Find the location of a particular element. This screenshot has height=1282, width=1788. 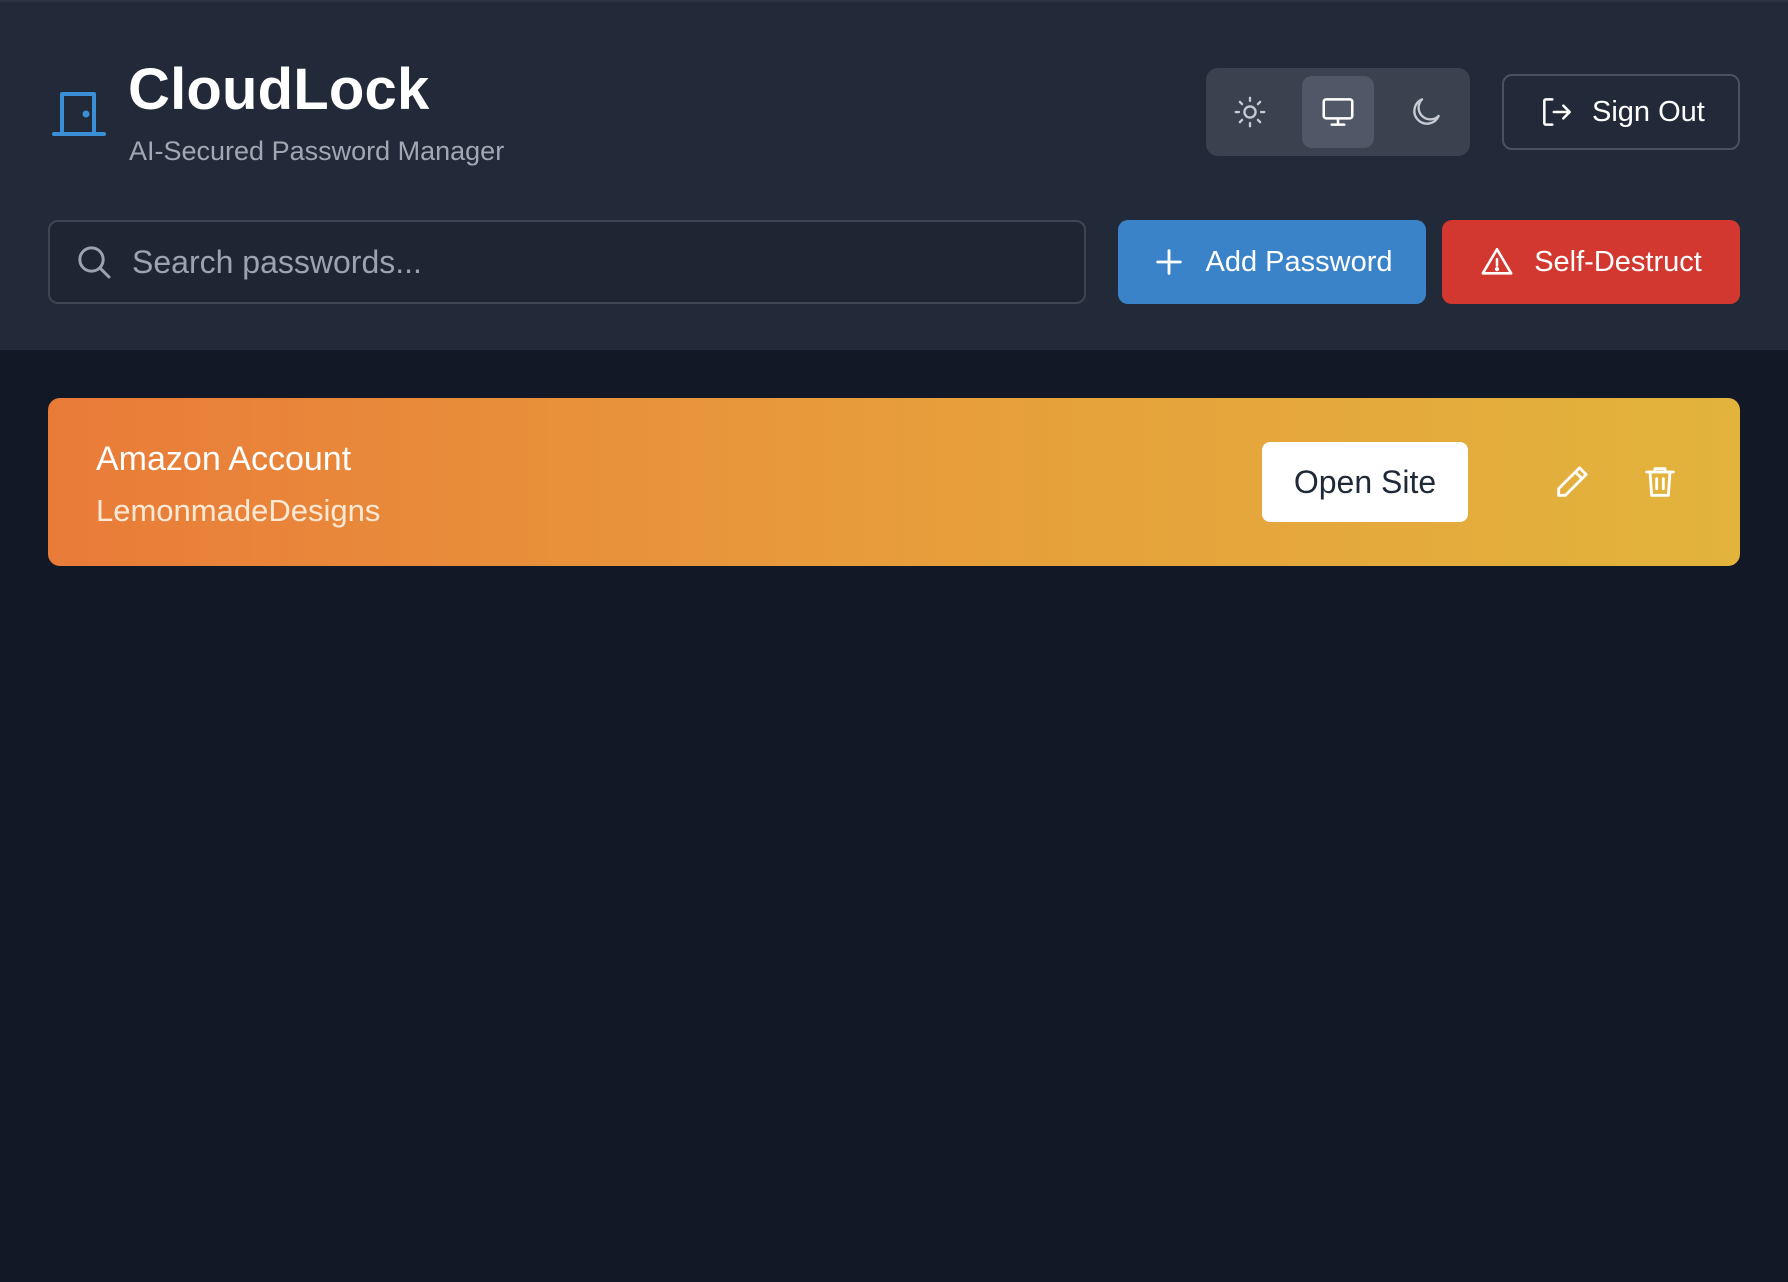

door-icon is located at coordinates (80, 113).